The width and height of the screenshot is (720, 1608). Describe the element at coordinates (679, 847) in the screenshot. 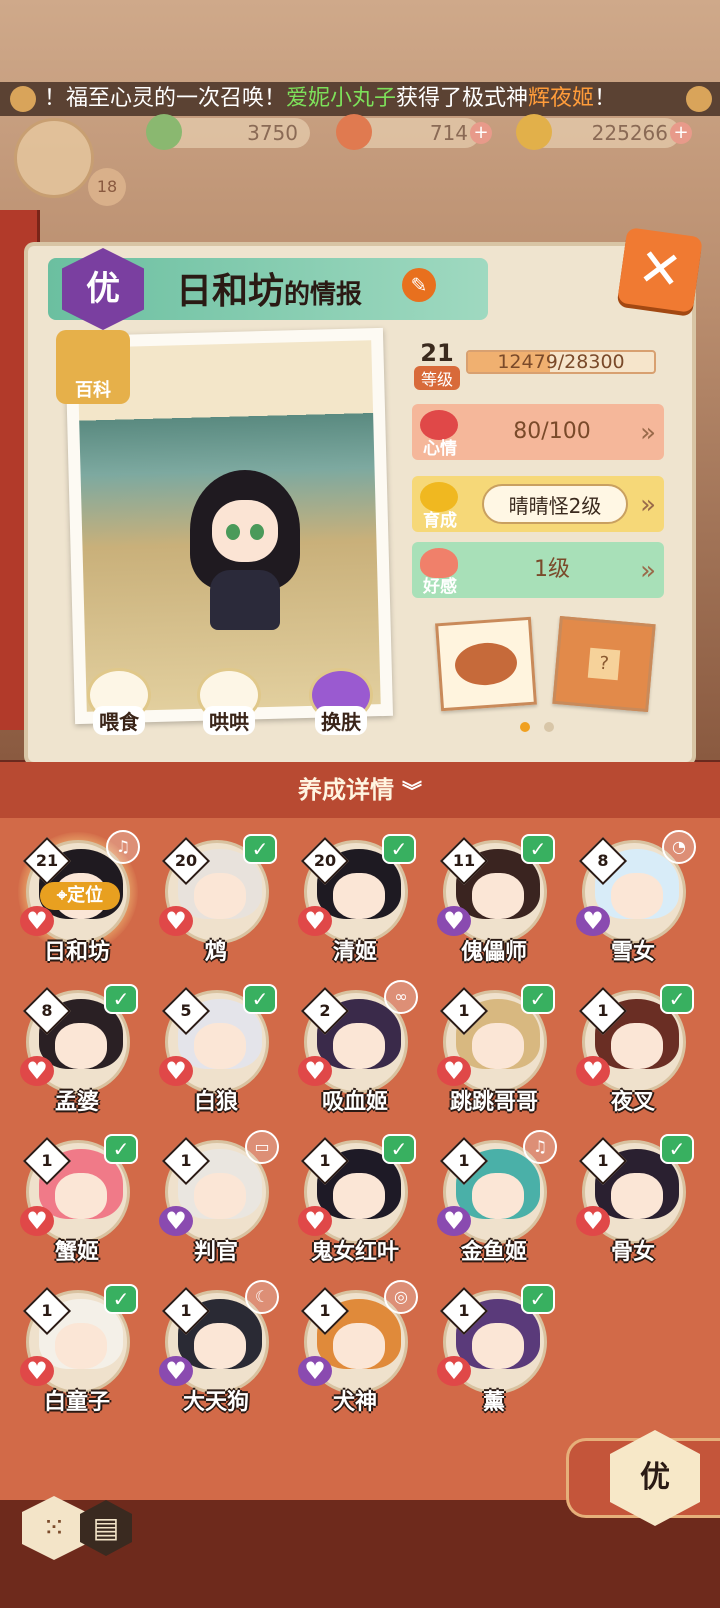

I see `cup-icon: ◔` at that location.